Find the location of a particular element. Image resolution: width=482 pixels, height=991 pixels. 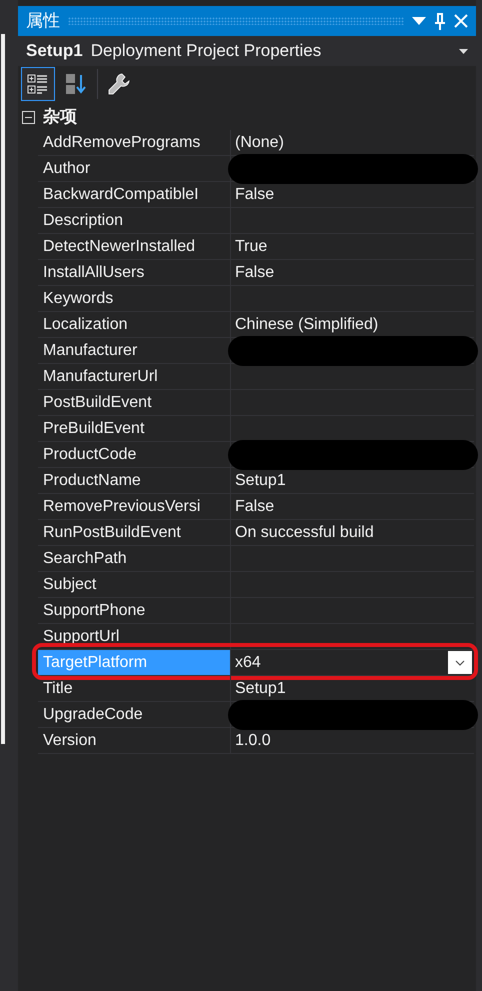

property-name: SupportPhone is located at coordinates (134, 610).